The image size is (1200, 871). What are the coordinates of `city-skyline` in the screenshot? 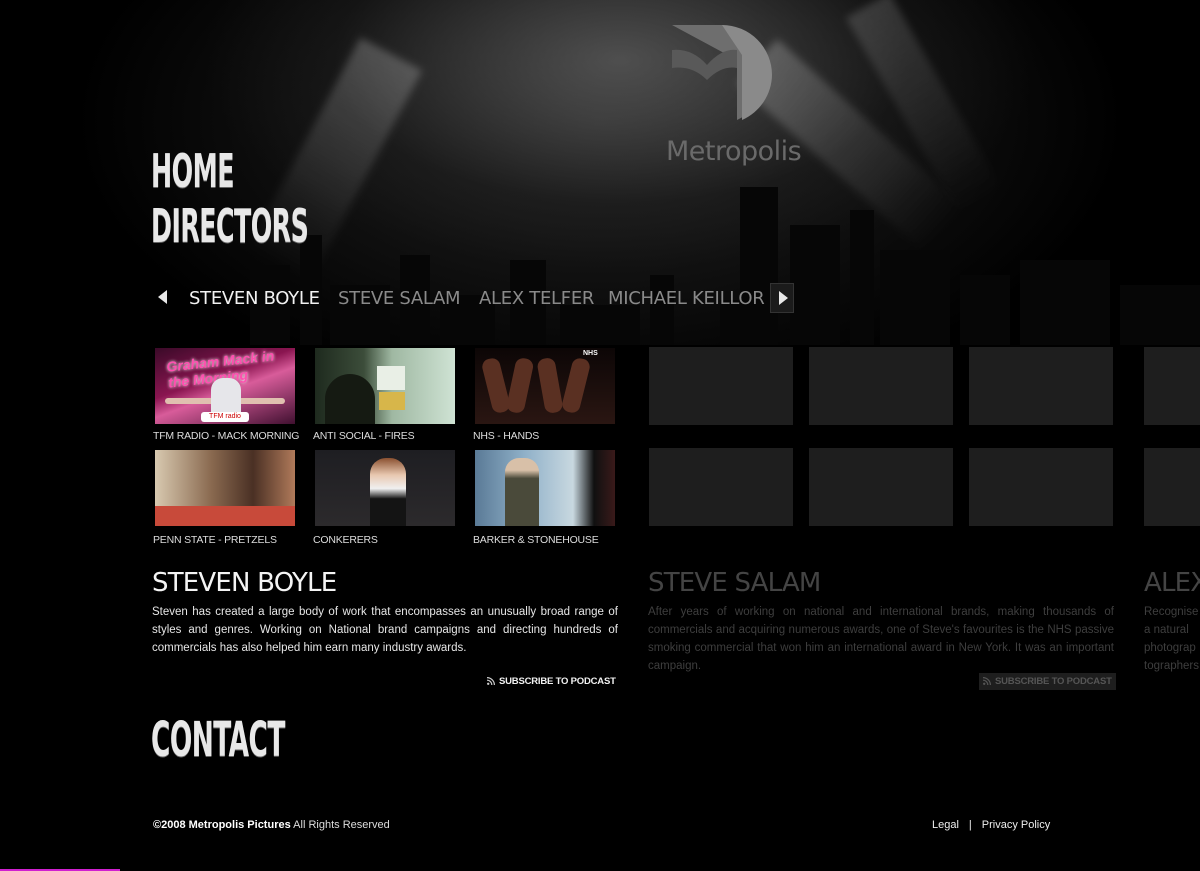 It's located at (715, 265).